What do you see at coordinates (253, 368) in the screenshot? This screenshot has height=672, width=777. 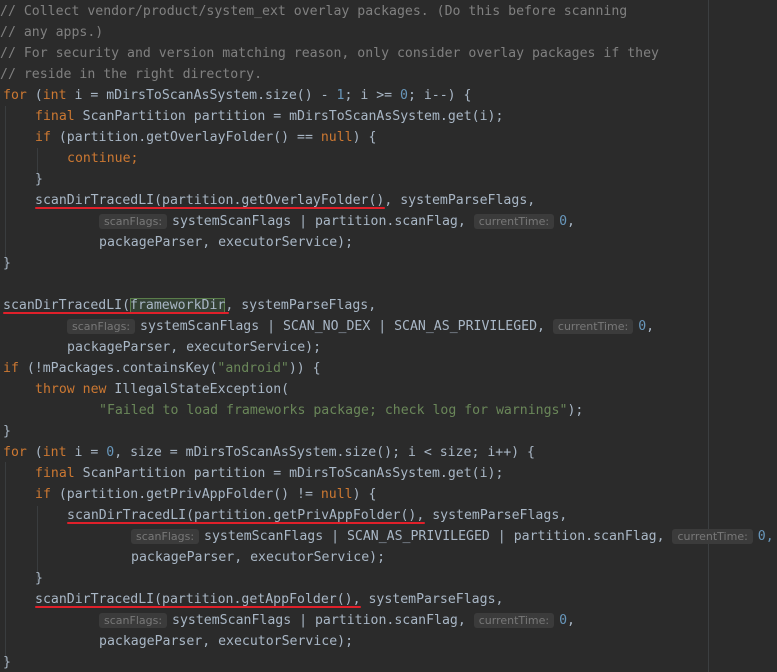 I see `string-literal: "android"` at bounding box center [253, 368].